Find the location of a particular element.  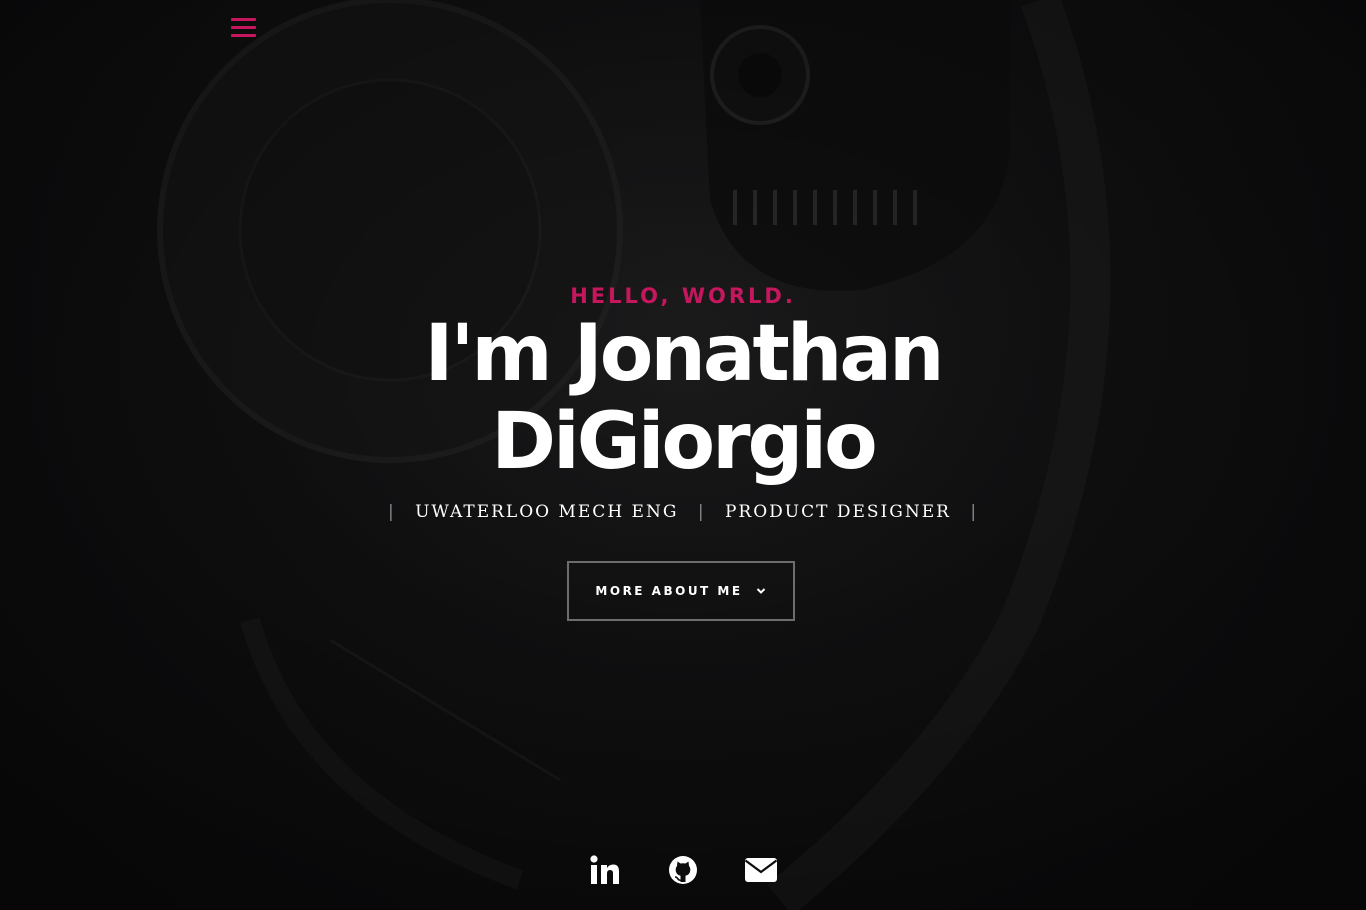

envelope-icon is located at coordinates (761, 870).